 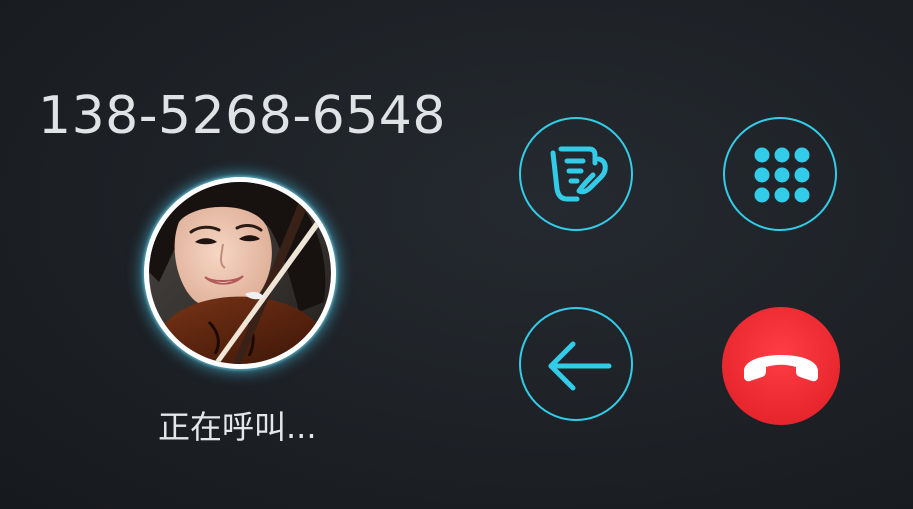 I want to click on hang-up-icon, so click(x=781, y=368).